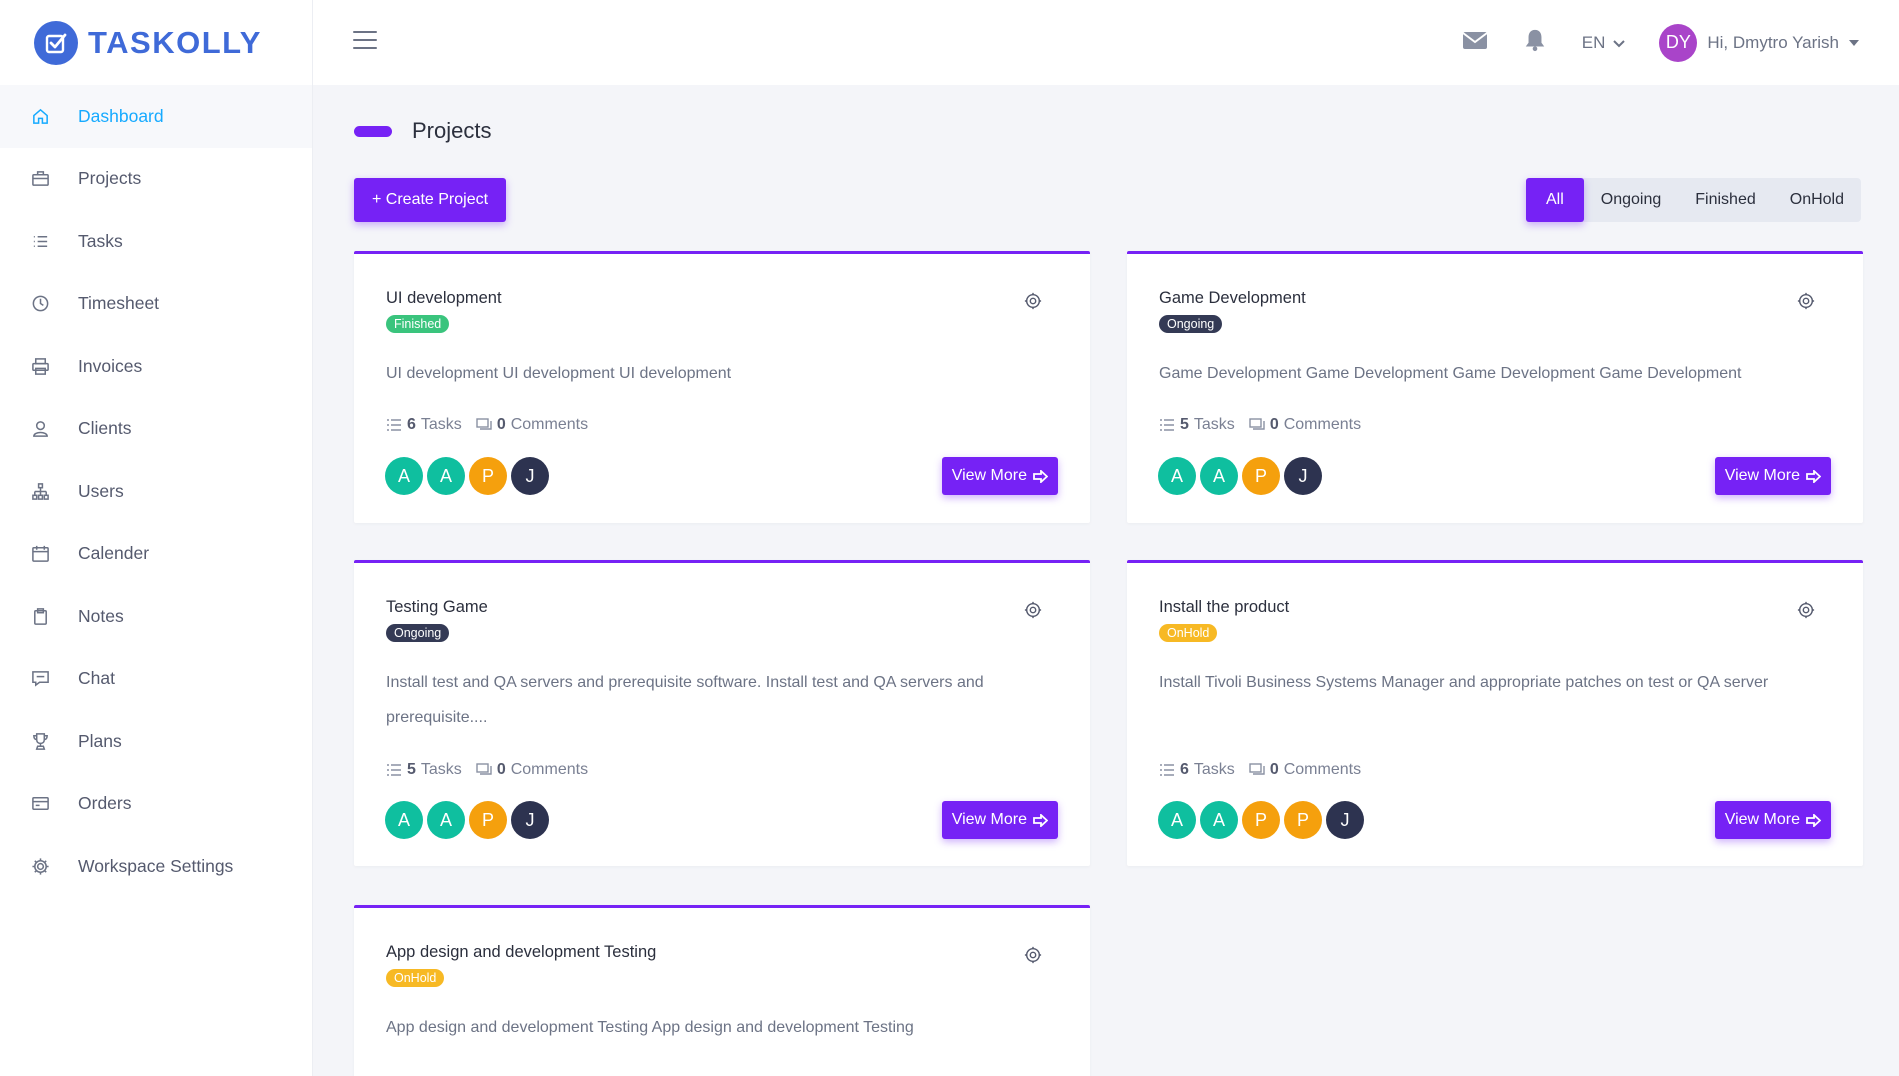  Describe the element at coordinates (156, 741) in the screenshot. I see `sidebar-item-plans: Plans` at that location.